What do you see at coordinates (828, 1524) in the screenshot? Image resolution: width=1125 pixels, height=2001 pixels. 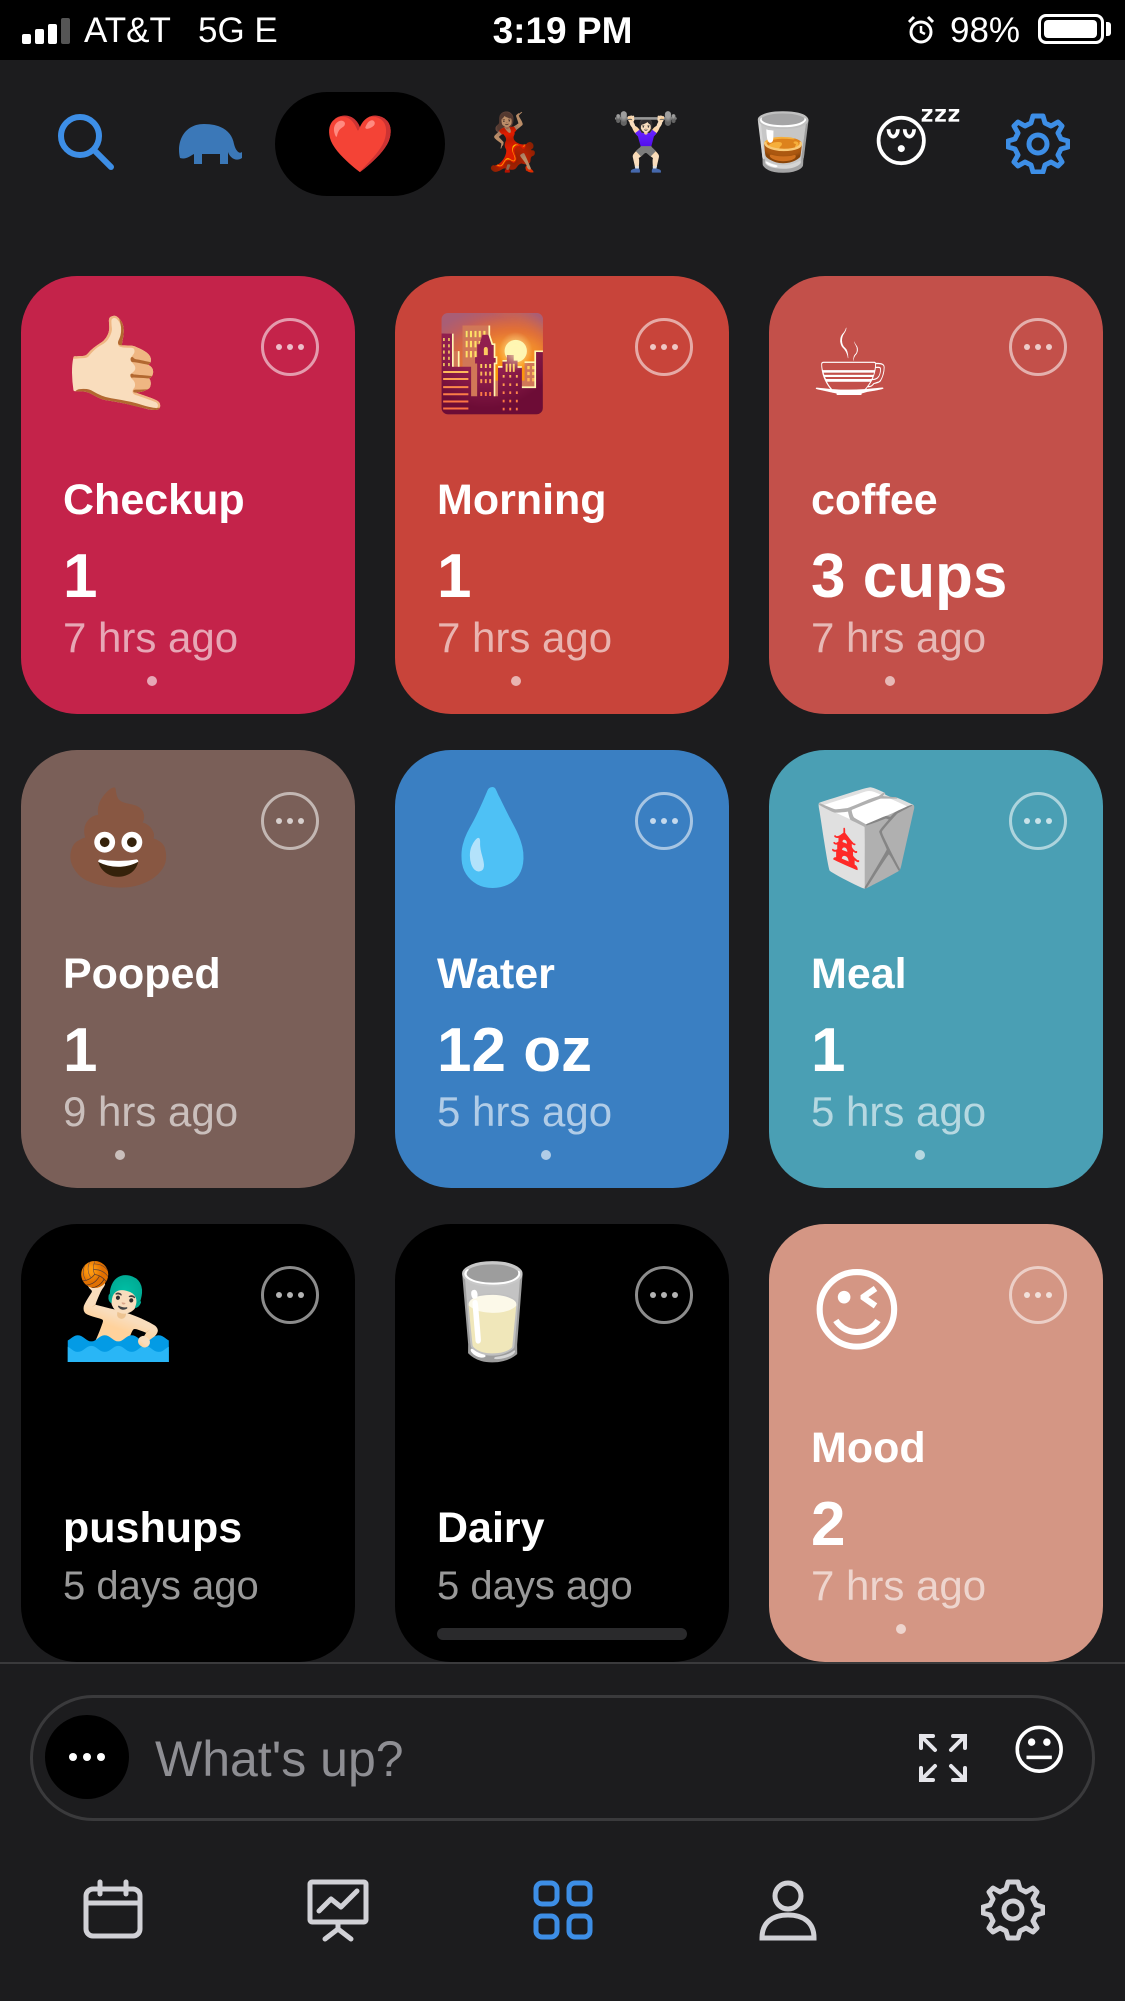 I see `card-value: 2` at bounding box center [828, 1524].